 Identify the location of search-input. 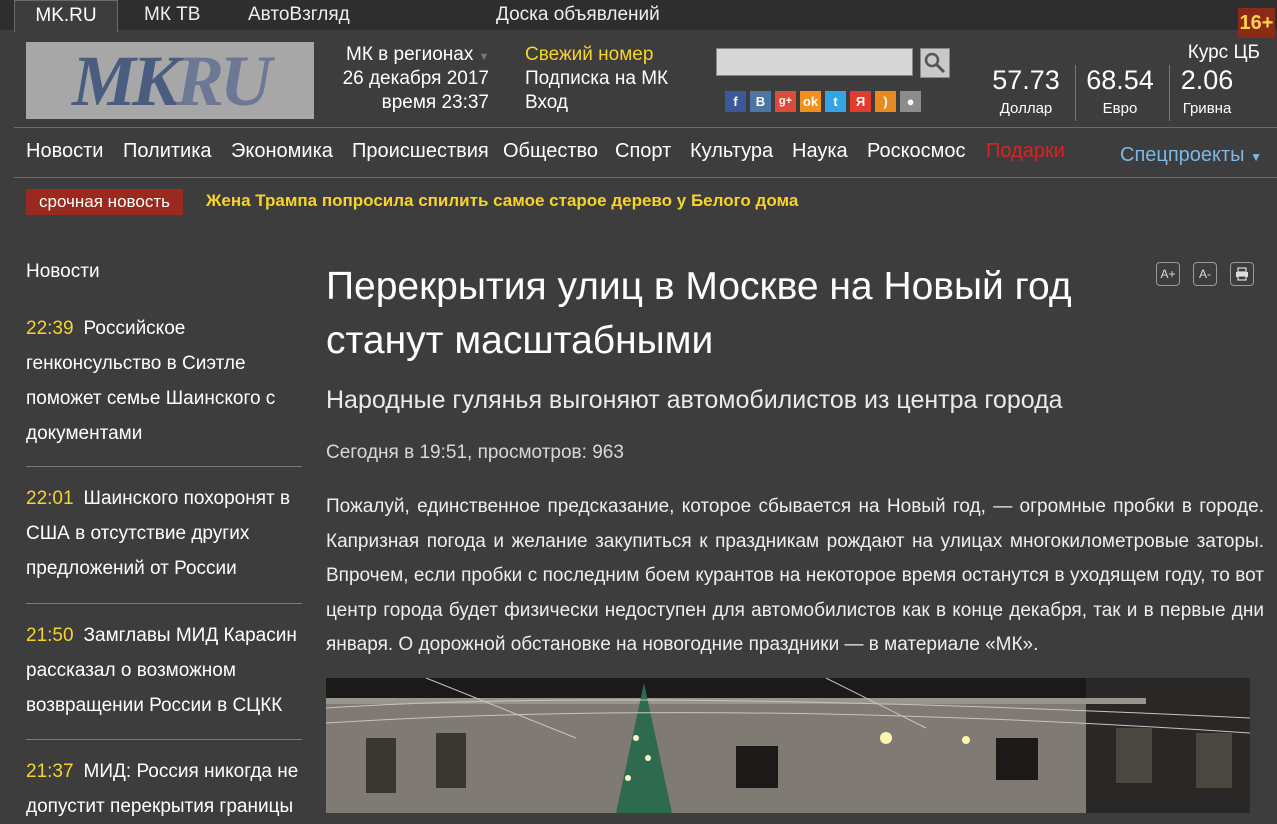
(814, 62).